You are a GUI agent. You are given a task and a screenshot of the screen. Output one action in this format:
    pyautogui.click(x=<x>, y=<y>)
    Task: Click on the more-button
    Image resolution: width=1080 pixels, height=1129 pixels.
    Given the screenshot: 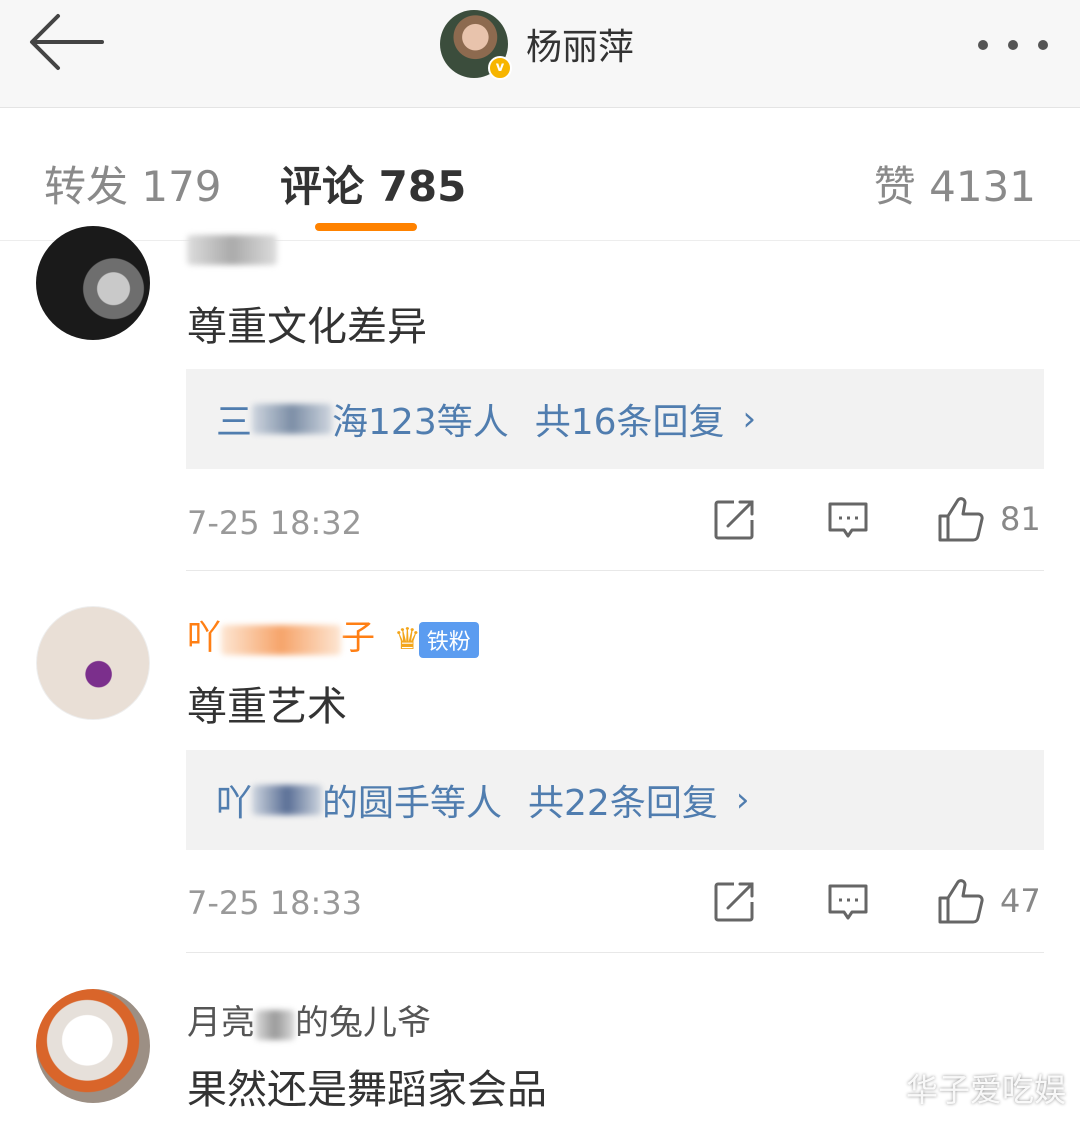 What is the action you would take?
    pyautogui.click(x=1013, y=45)
    